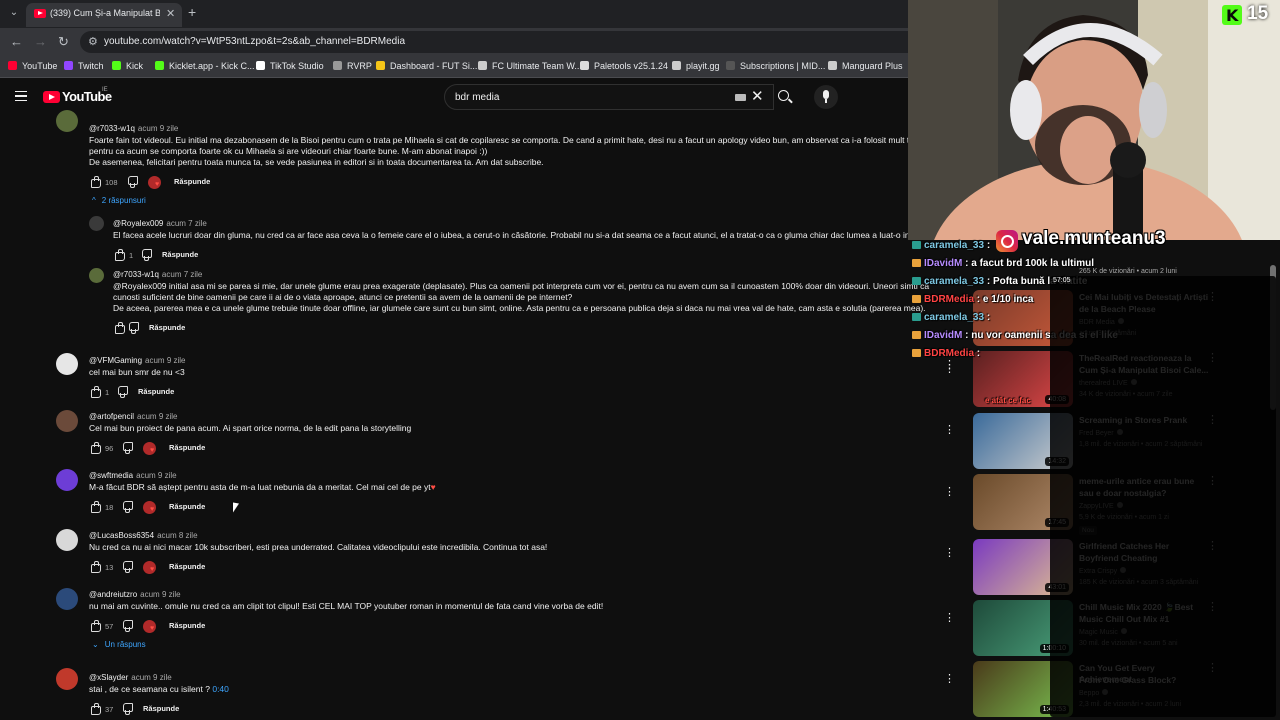  What do you see at coordinates (14, 13) in the screenshot?
I see `tab-search-icon: ⌄` at bounding box center [14, 13].